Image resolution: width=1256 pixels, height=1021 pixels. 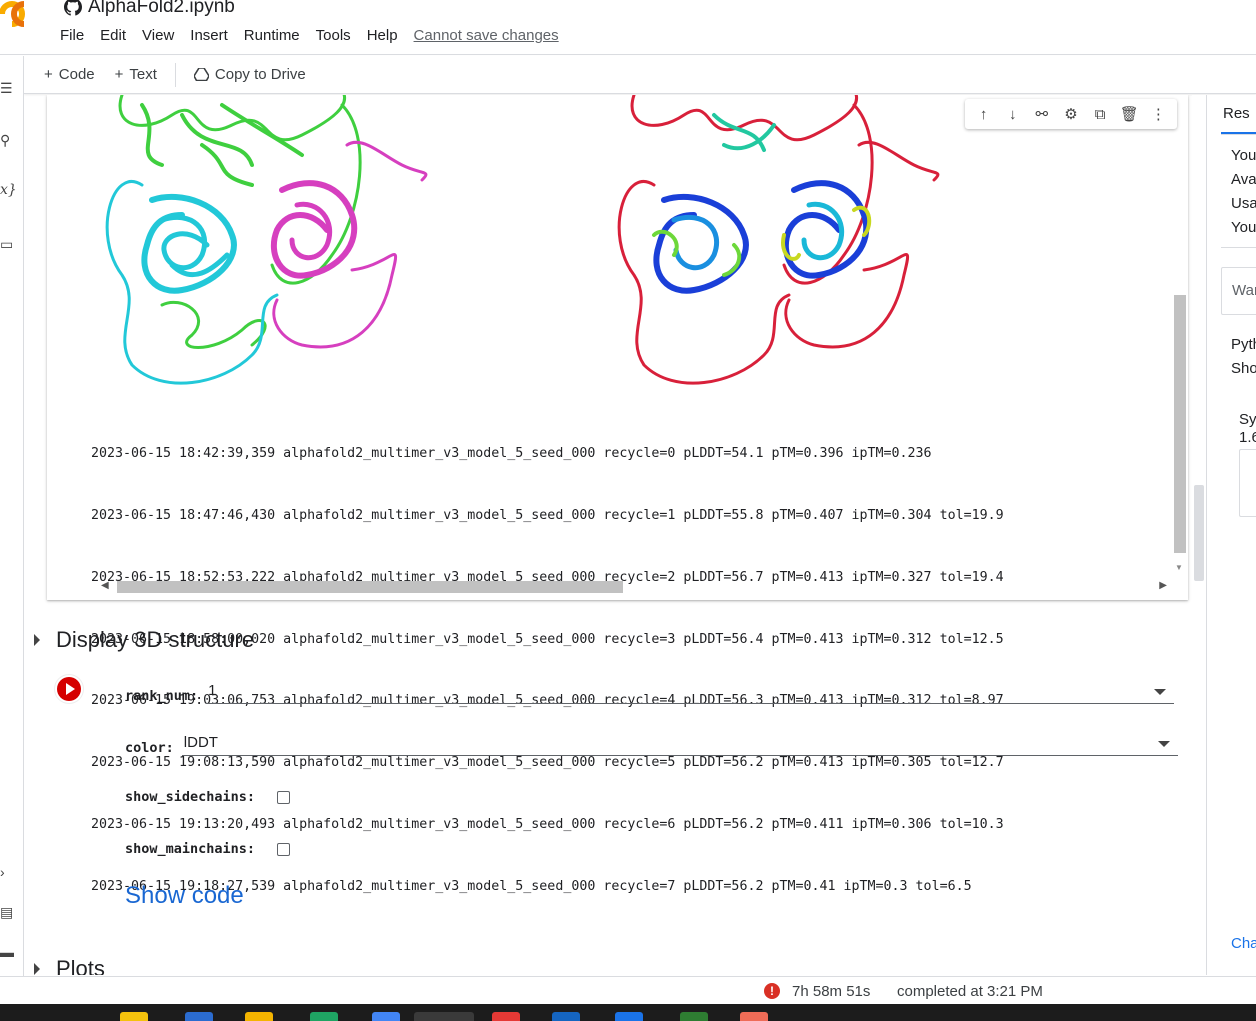 I want to click on structure-by-chain, so click(x=266, y=240).